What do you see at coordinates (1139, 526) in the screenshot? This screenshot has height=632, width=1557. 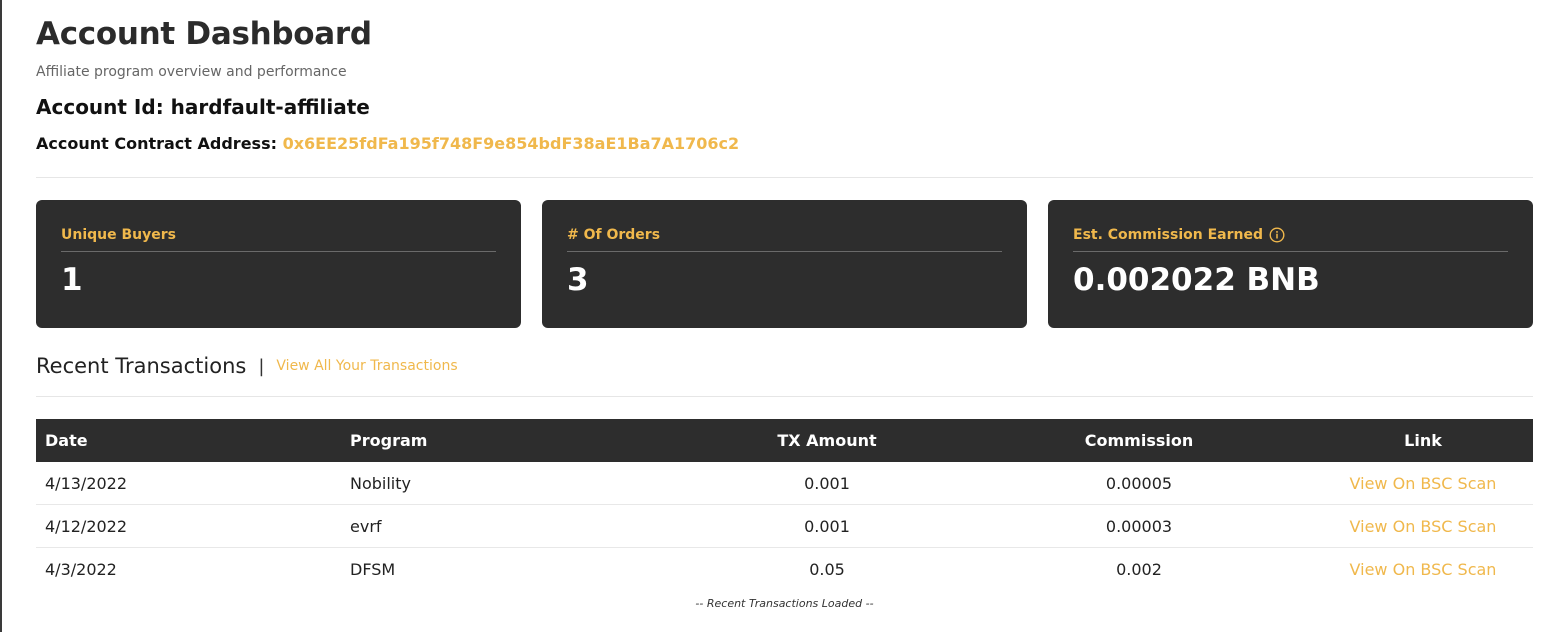 I see `cell-commission: 0.00003` at bounding box center [1139, 526].